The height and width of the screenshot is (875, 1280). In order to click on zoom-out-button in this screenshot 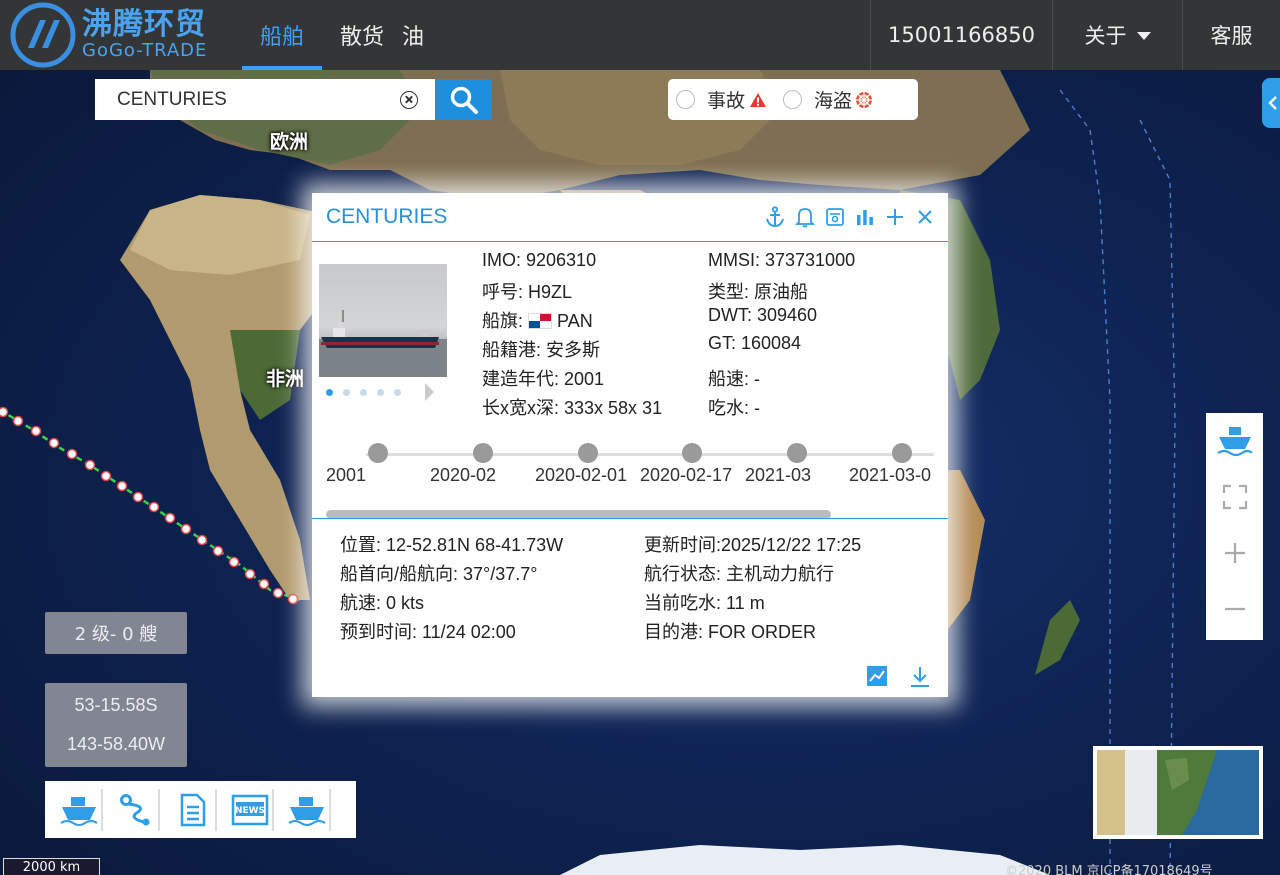, I will do `click(1234, 609)`.